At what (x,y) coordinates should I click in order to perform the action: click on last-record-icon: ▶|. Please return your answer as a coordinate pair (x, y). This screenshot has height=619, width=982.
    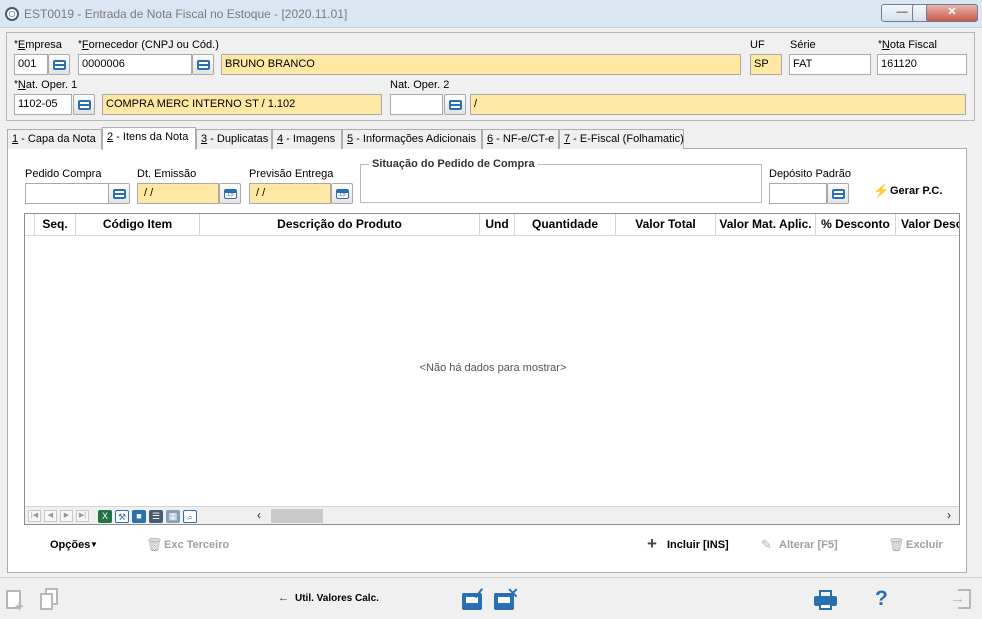
    Looking at the image, I should click on (82, 516).